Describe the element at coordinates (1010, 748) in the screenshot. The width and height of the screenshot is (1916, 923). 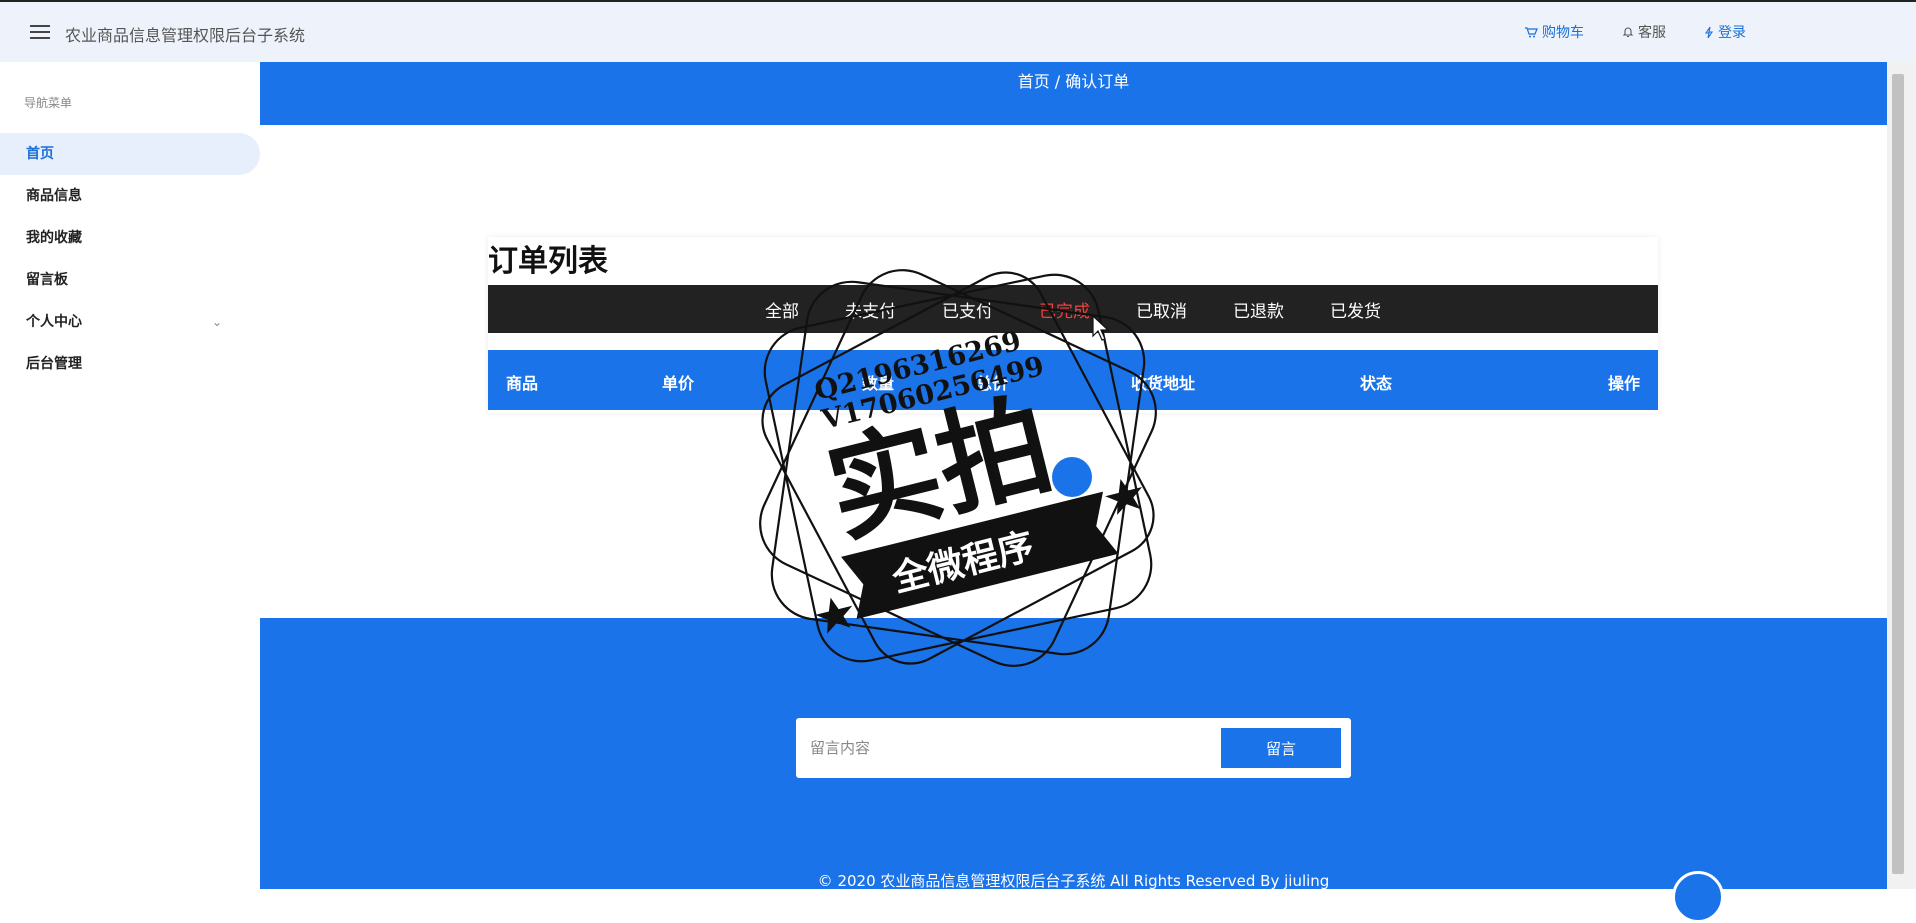
I see `message-input` at that location.